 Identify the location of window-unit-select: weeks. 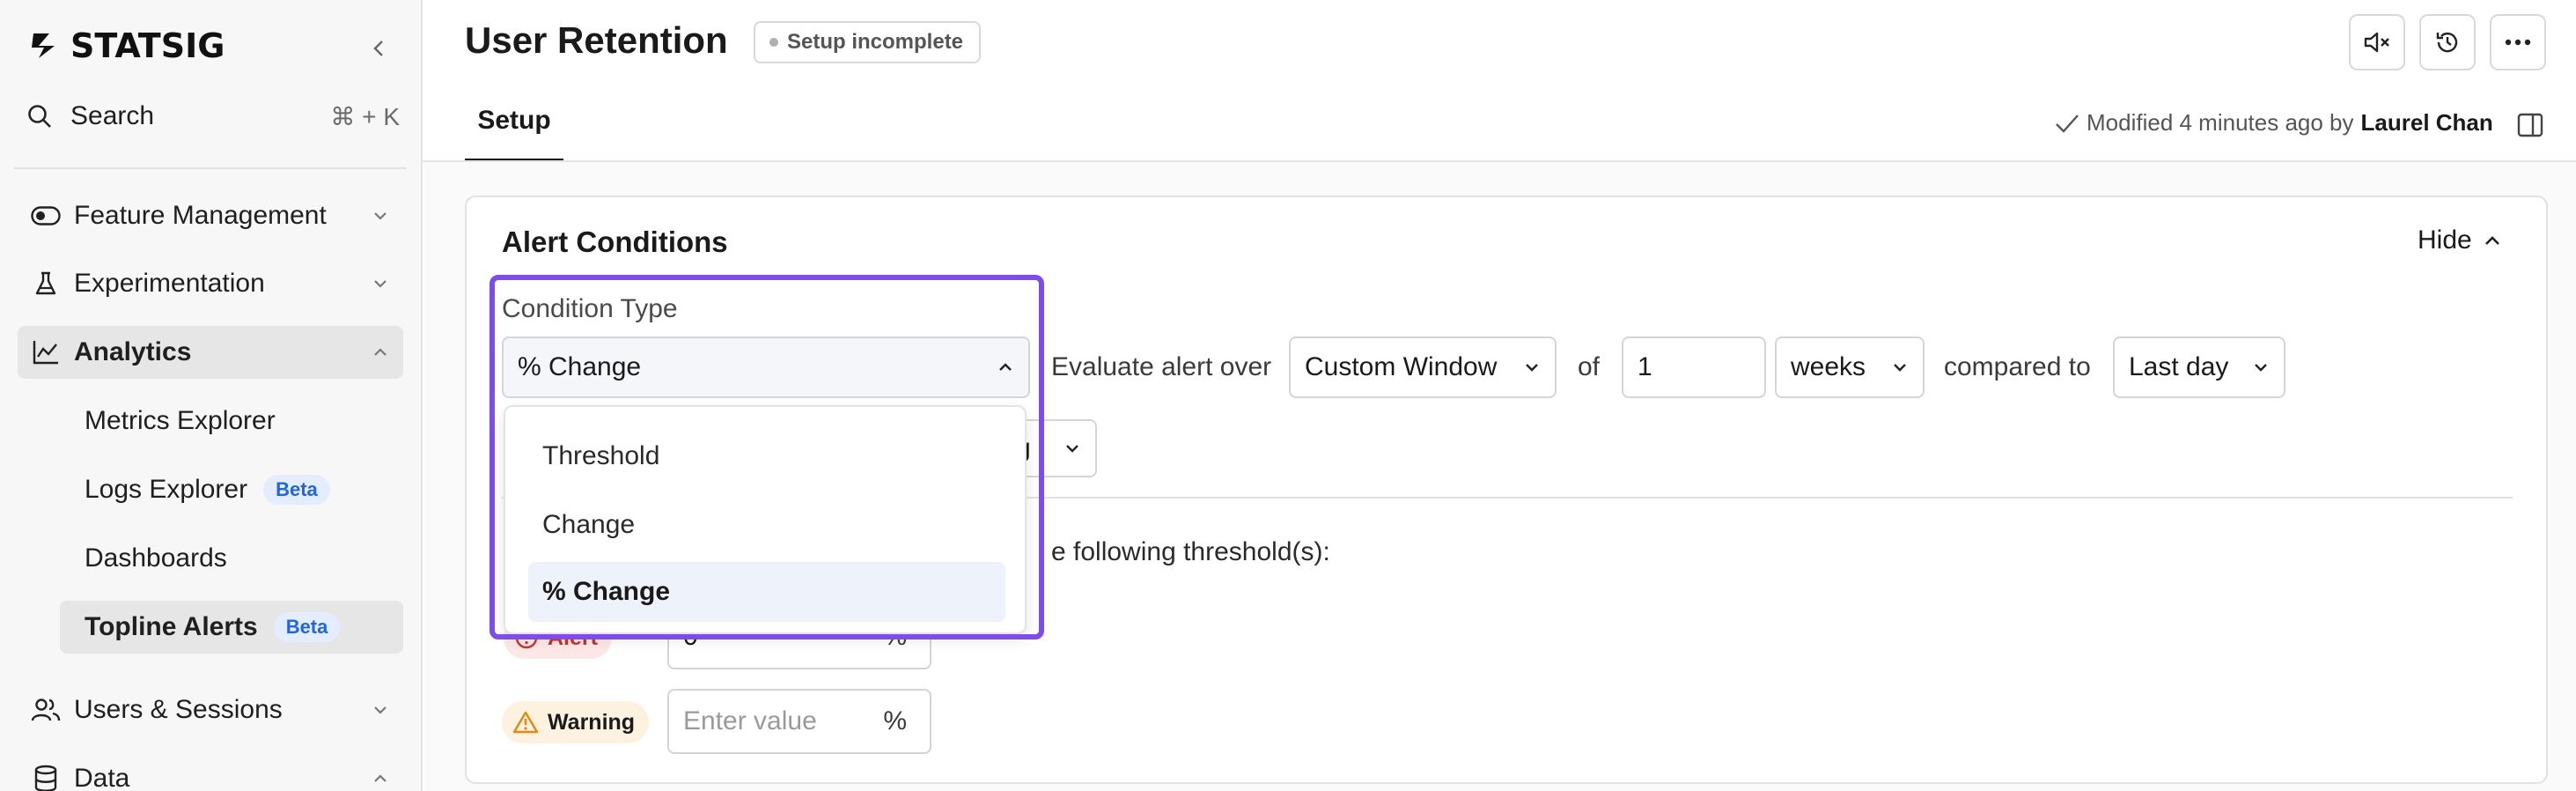
(1850, 367).